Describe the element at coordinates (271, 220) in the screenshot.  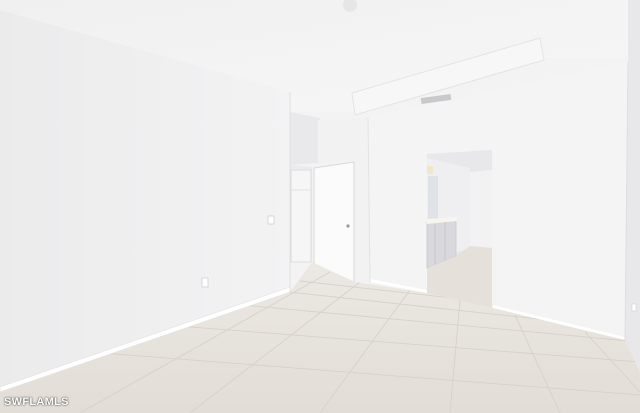
I see `light-switch-icon` at that location.